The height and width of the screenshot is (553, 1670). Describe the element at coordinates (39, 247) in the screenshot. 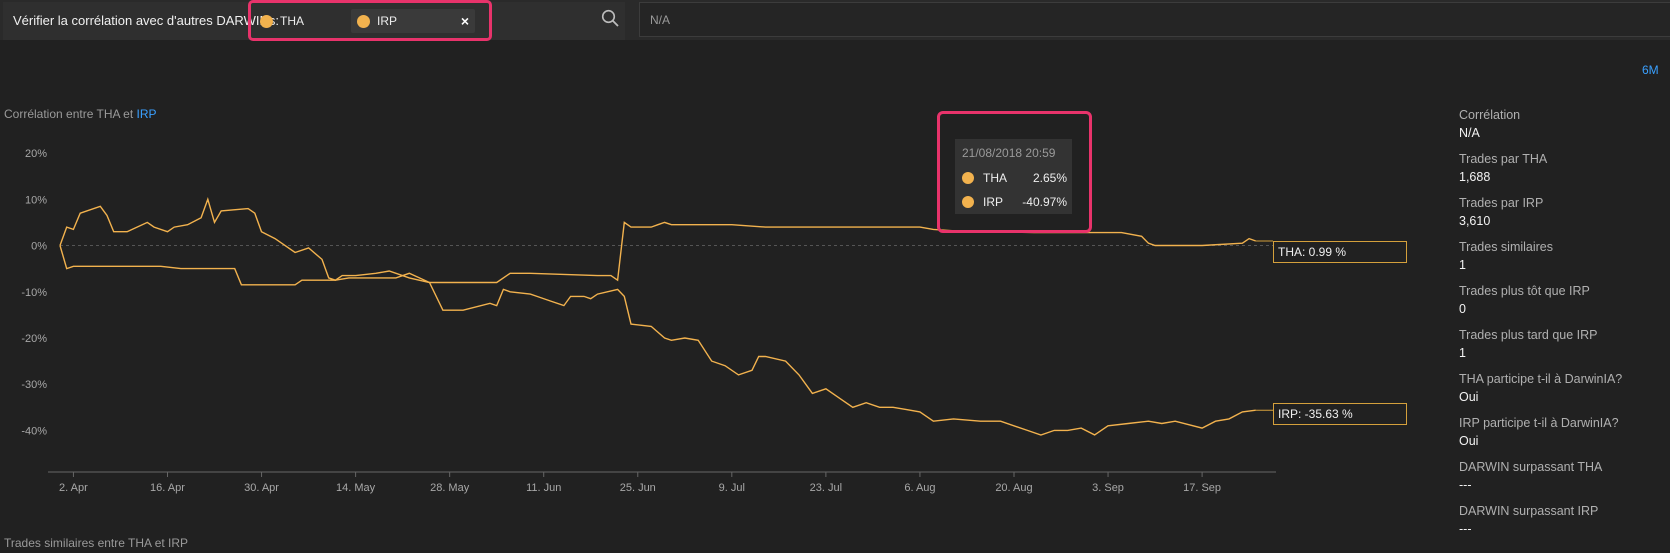

I see `y-tick-label: 0%` at that location.